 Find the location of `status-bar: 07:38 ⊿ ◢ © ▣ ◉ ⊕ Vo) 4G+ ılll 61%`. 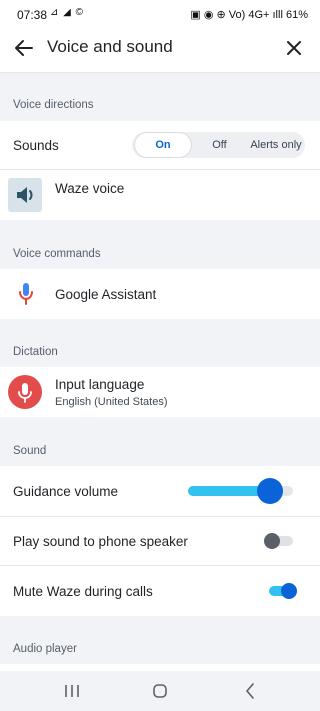

status-bar: 07:38 ⊿ ◢ © ▣ ◉ ⊕ Vo) 4G+ ılll 61% is located at coordinates (160, 15).